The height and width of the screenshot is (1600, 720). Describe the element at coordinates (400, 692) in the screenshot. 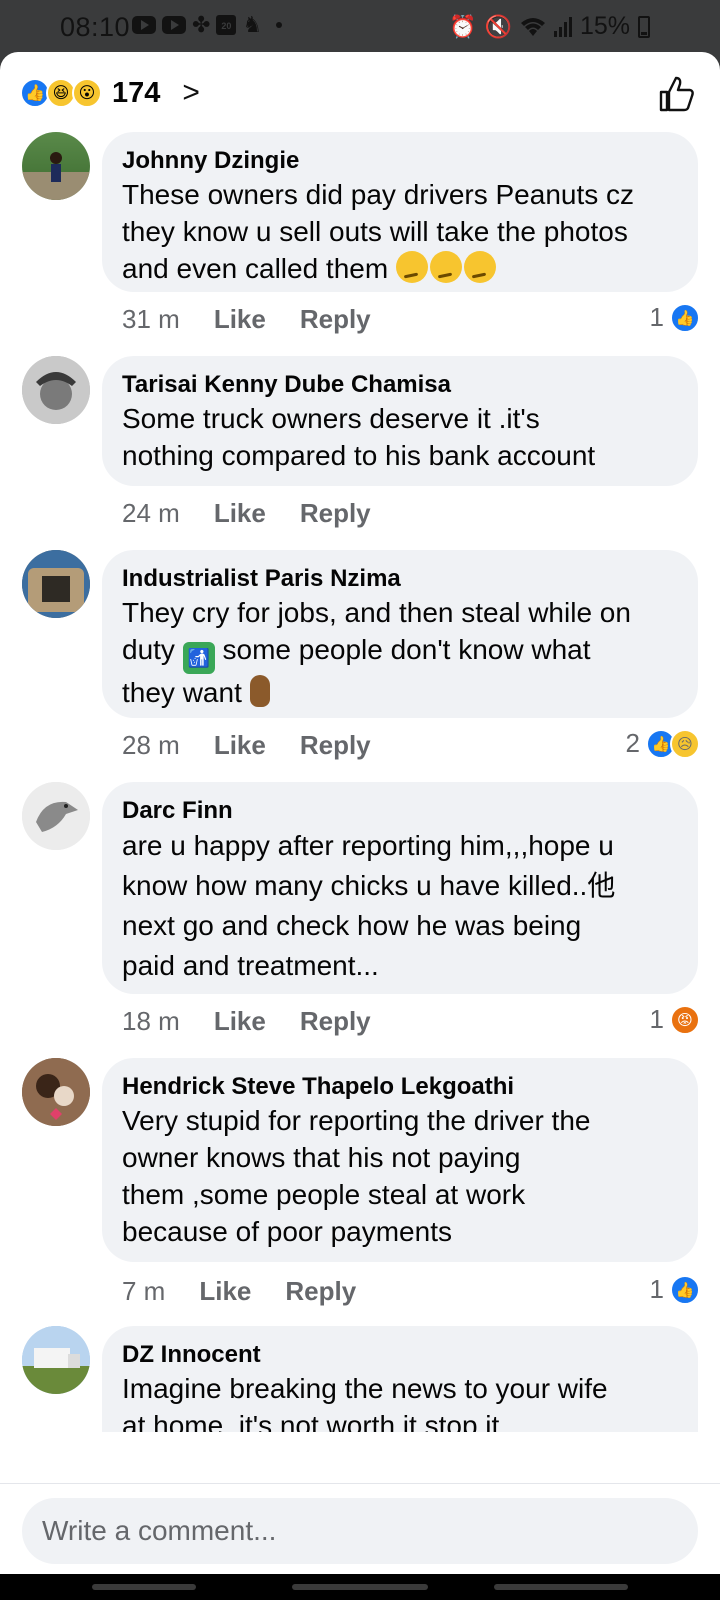

I see `comment-line: they want` at that location.